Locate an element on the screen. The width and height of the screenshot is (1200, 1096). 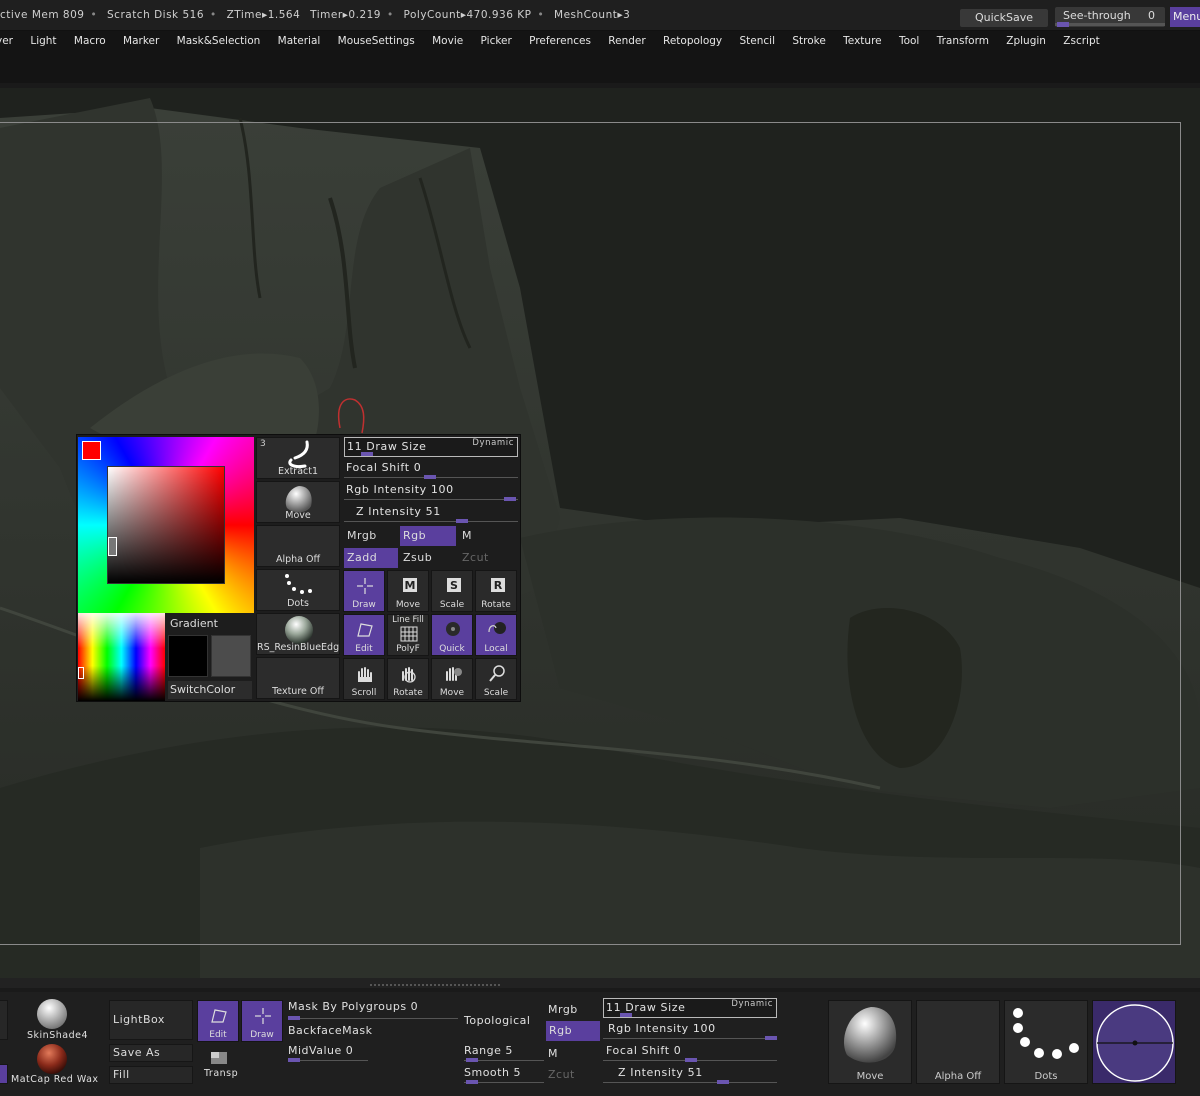
menu-item: yer is located at coordinates (6, 41).